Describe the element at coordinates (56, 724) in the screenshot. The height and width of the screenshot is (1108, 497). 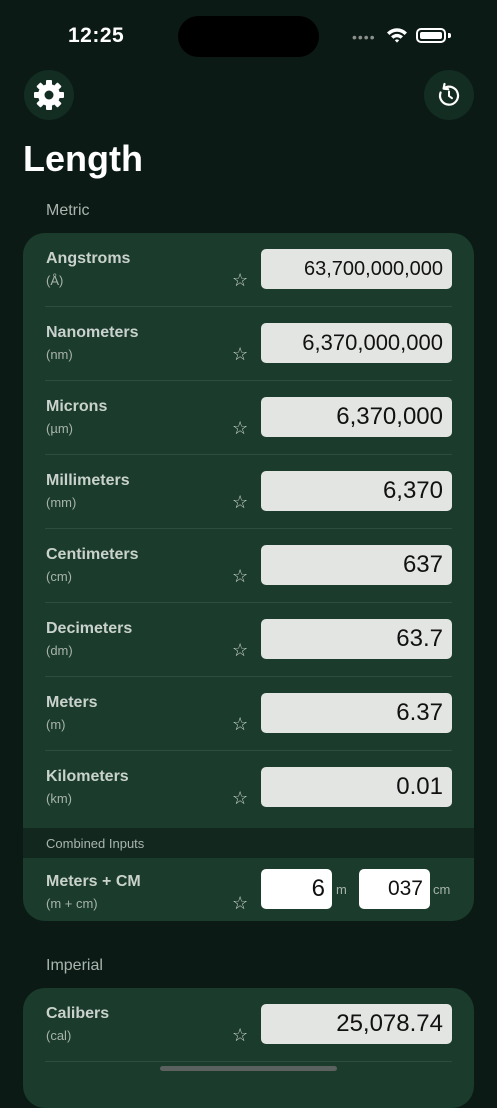
I see `unit-abbr: (m)` at that location.